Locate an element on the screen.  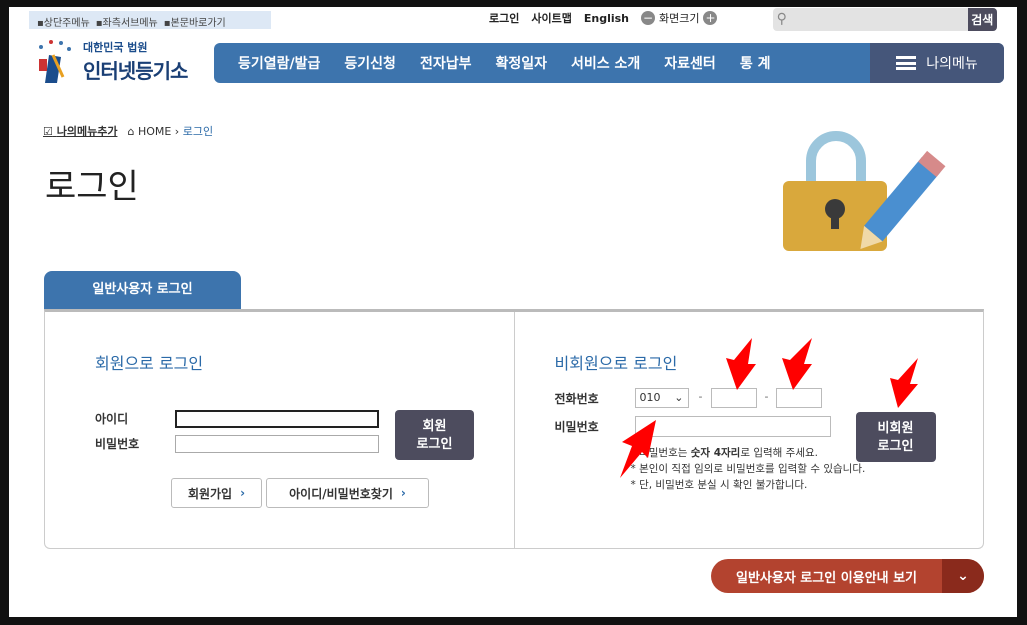
find-label: 아이디/비밀번호찾기 is located at coordinates (341, 493).